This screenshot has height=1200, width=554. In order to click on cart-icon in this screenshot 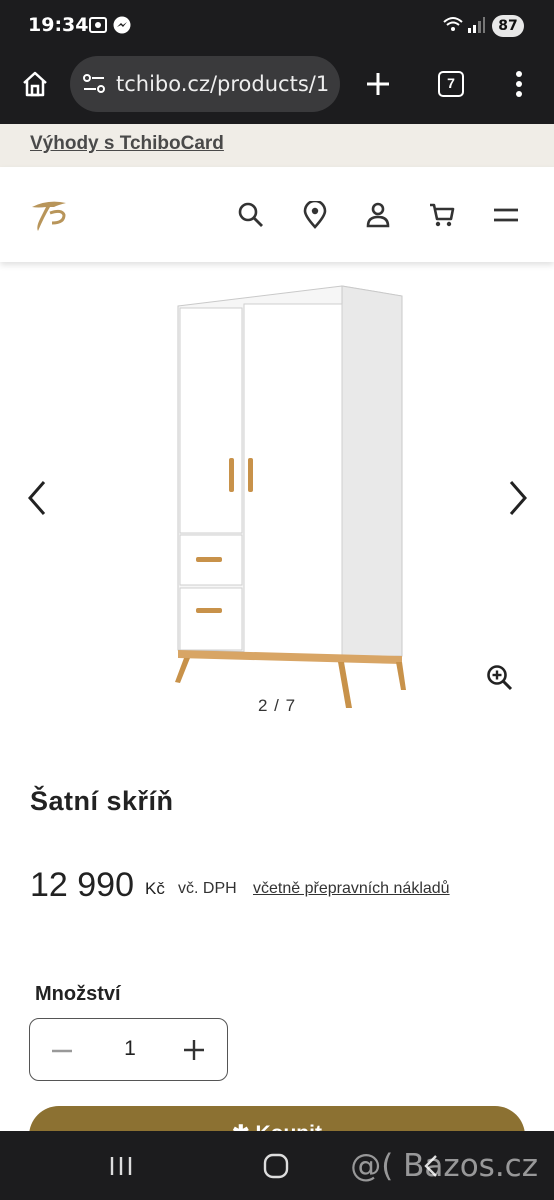, I will do `click(442, 215)`.